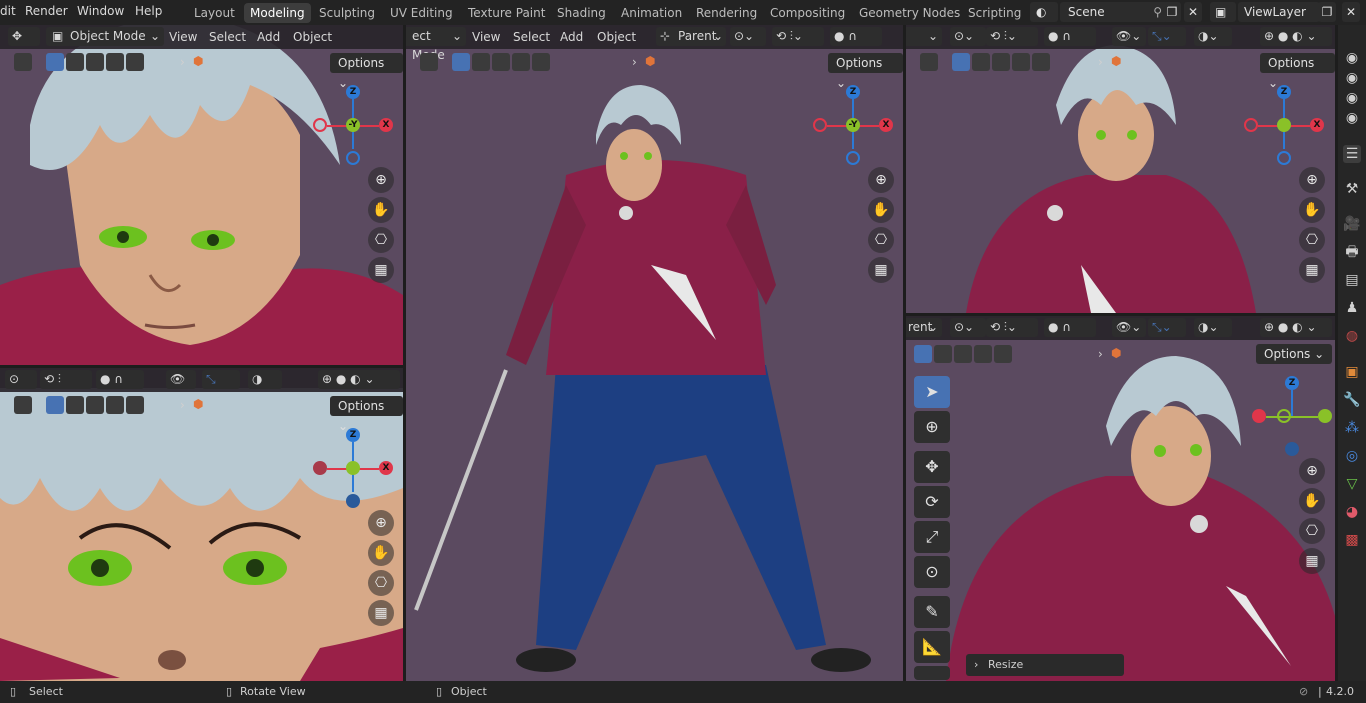 The width and height of the screenshot is (1366, 703). Describe the element at coordinates (932, 467) in the screenshot. I see `move-tool-button: ✥` at that location.